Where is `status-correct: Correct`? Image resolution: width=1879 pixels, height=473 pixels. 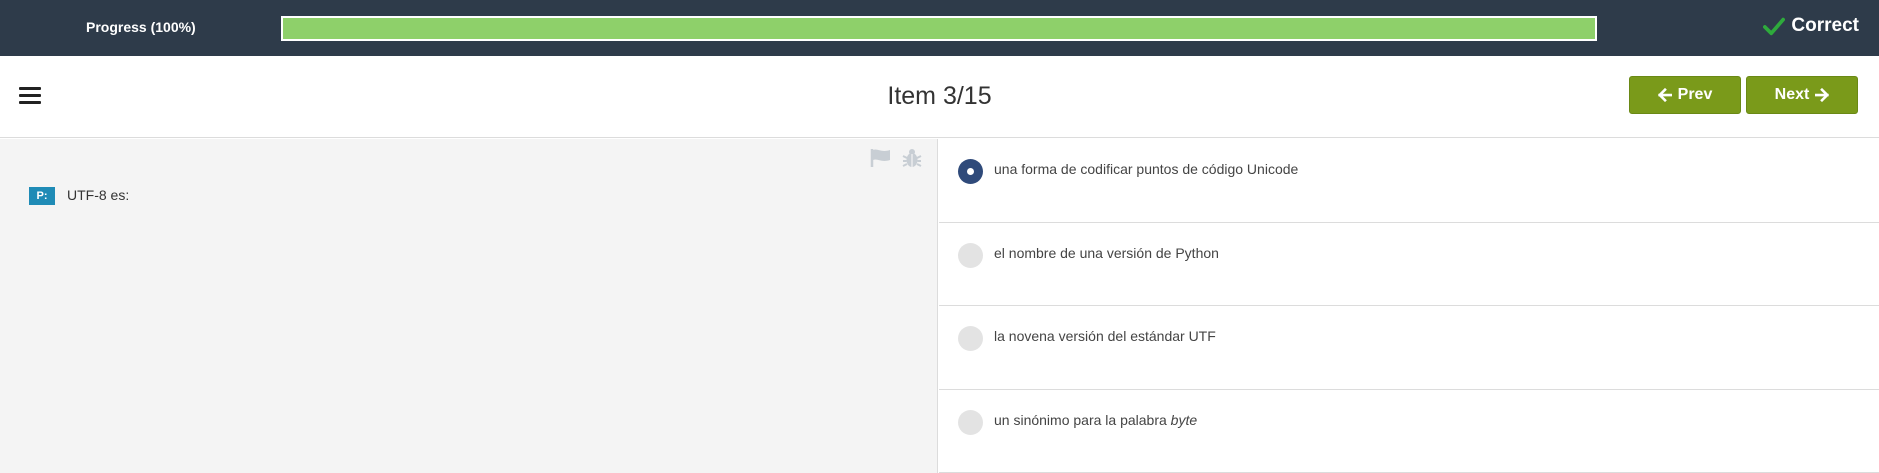
status-correct: Correct is located at coordinates (1811, 26).